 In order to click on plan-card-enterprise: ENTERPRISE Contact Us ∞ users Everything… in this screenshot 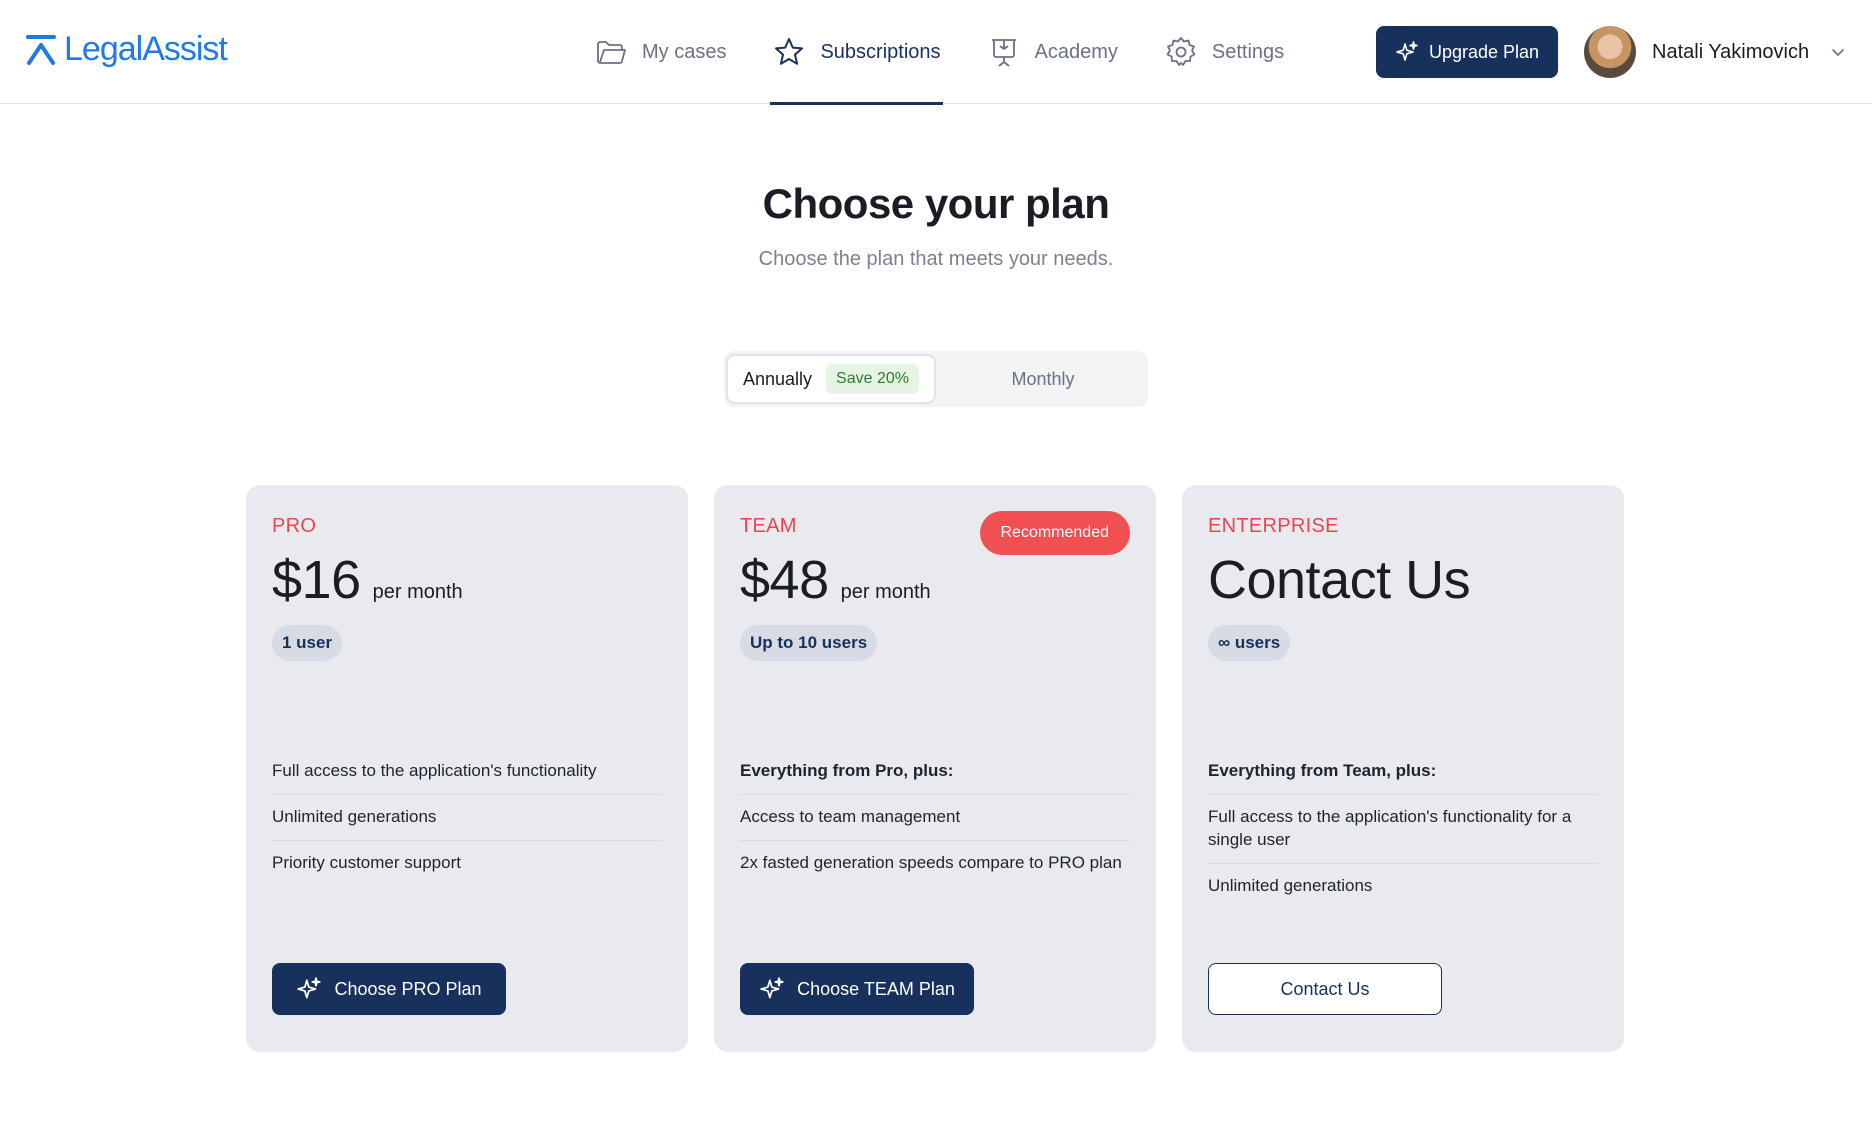, I will do `click(1403, 768)`.